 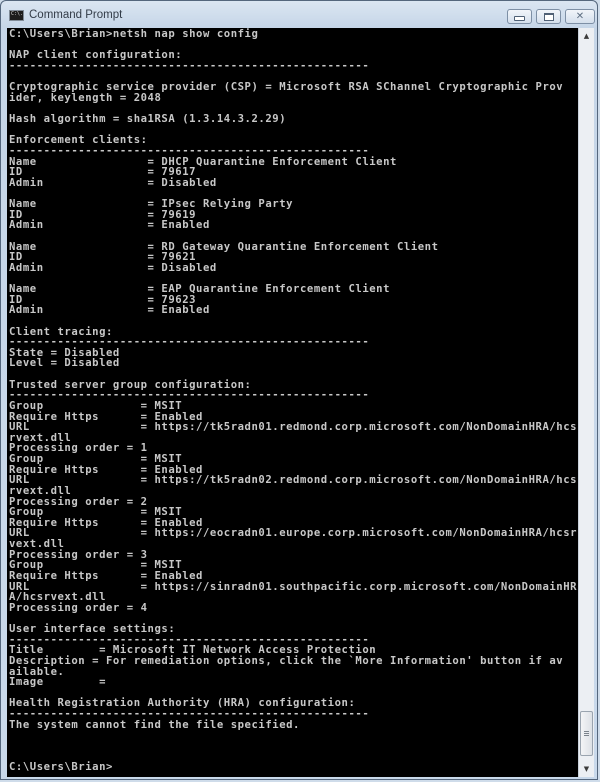 I want to click on scroll-down-arrow-icon: ▼, so click(x=586, y=769).